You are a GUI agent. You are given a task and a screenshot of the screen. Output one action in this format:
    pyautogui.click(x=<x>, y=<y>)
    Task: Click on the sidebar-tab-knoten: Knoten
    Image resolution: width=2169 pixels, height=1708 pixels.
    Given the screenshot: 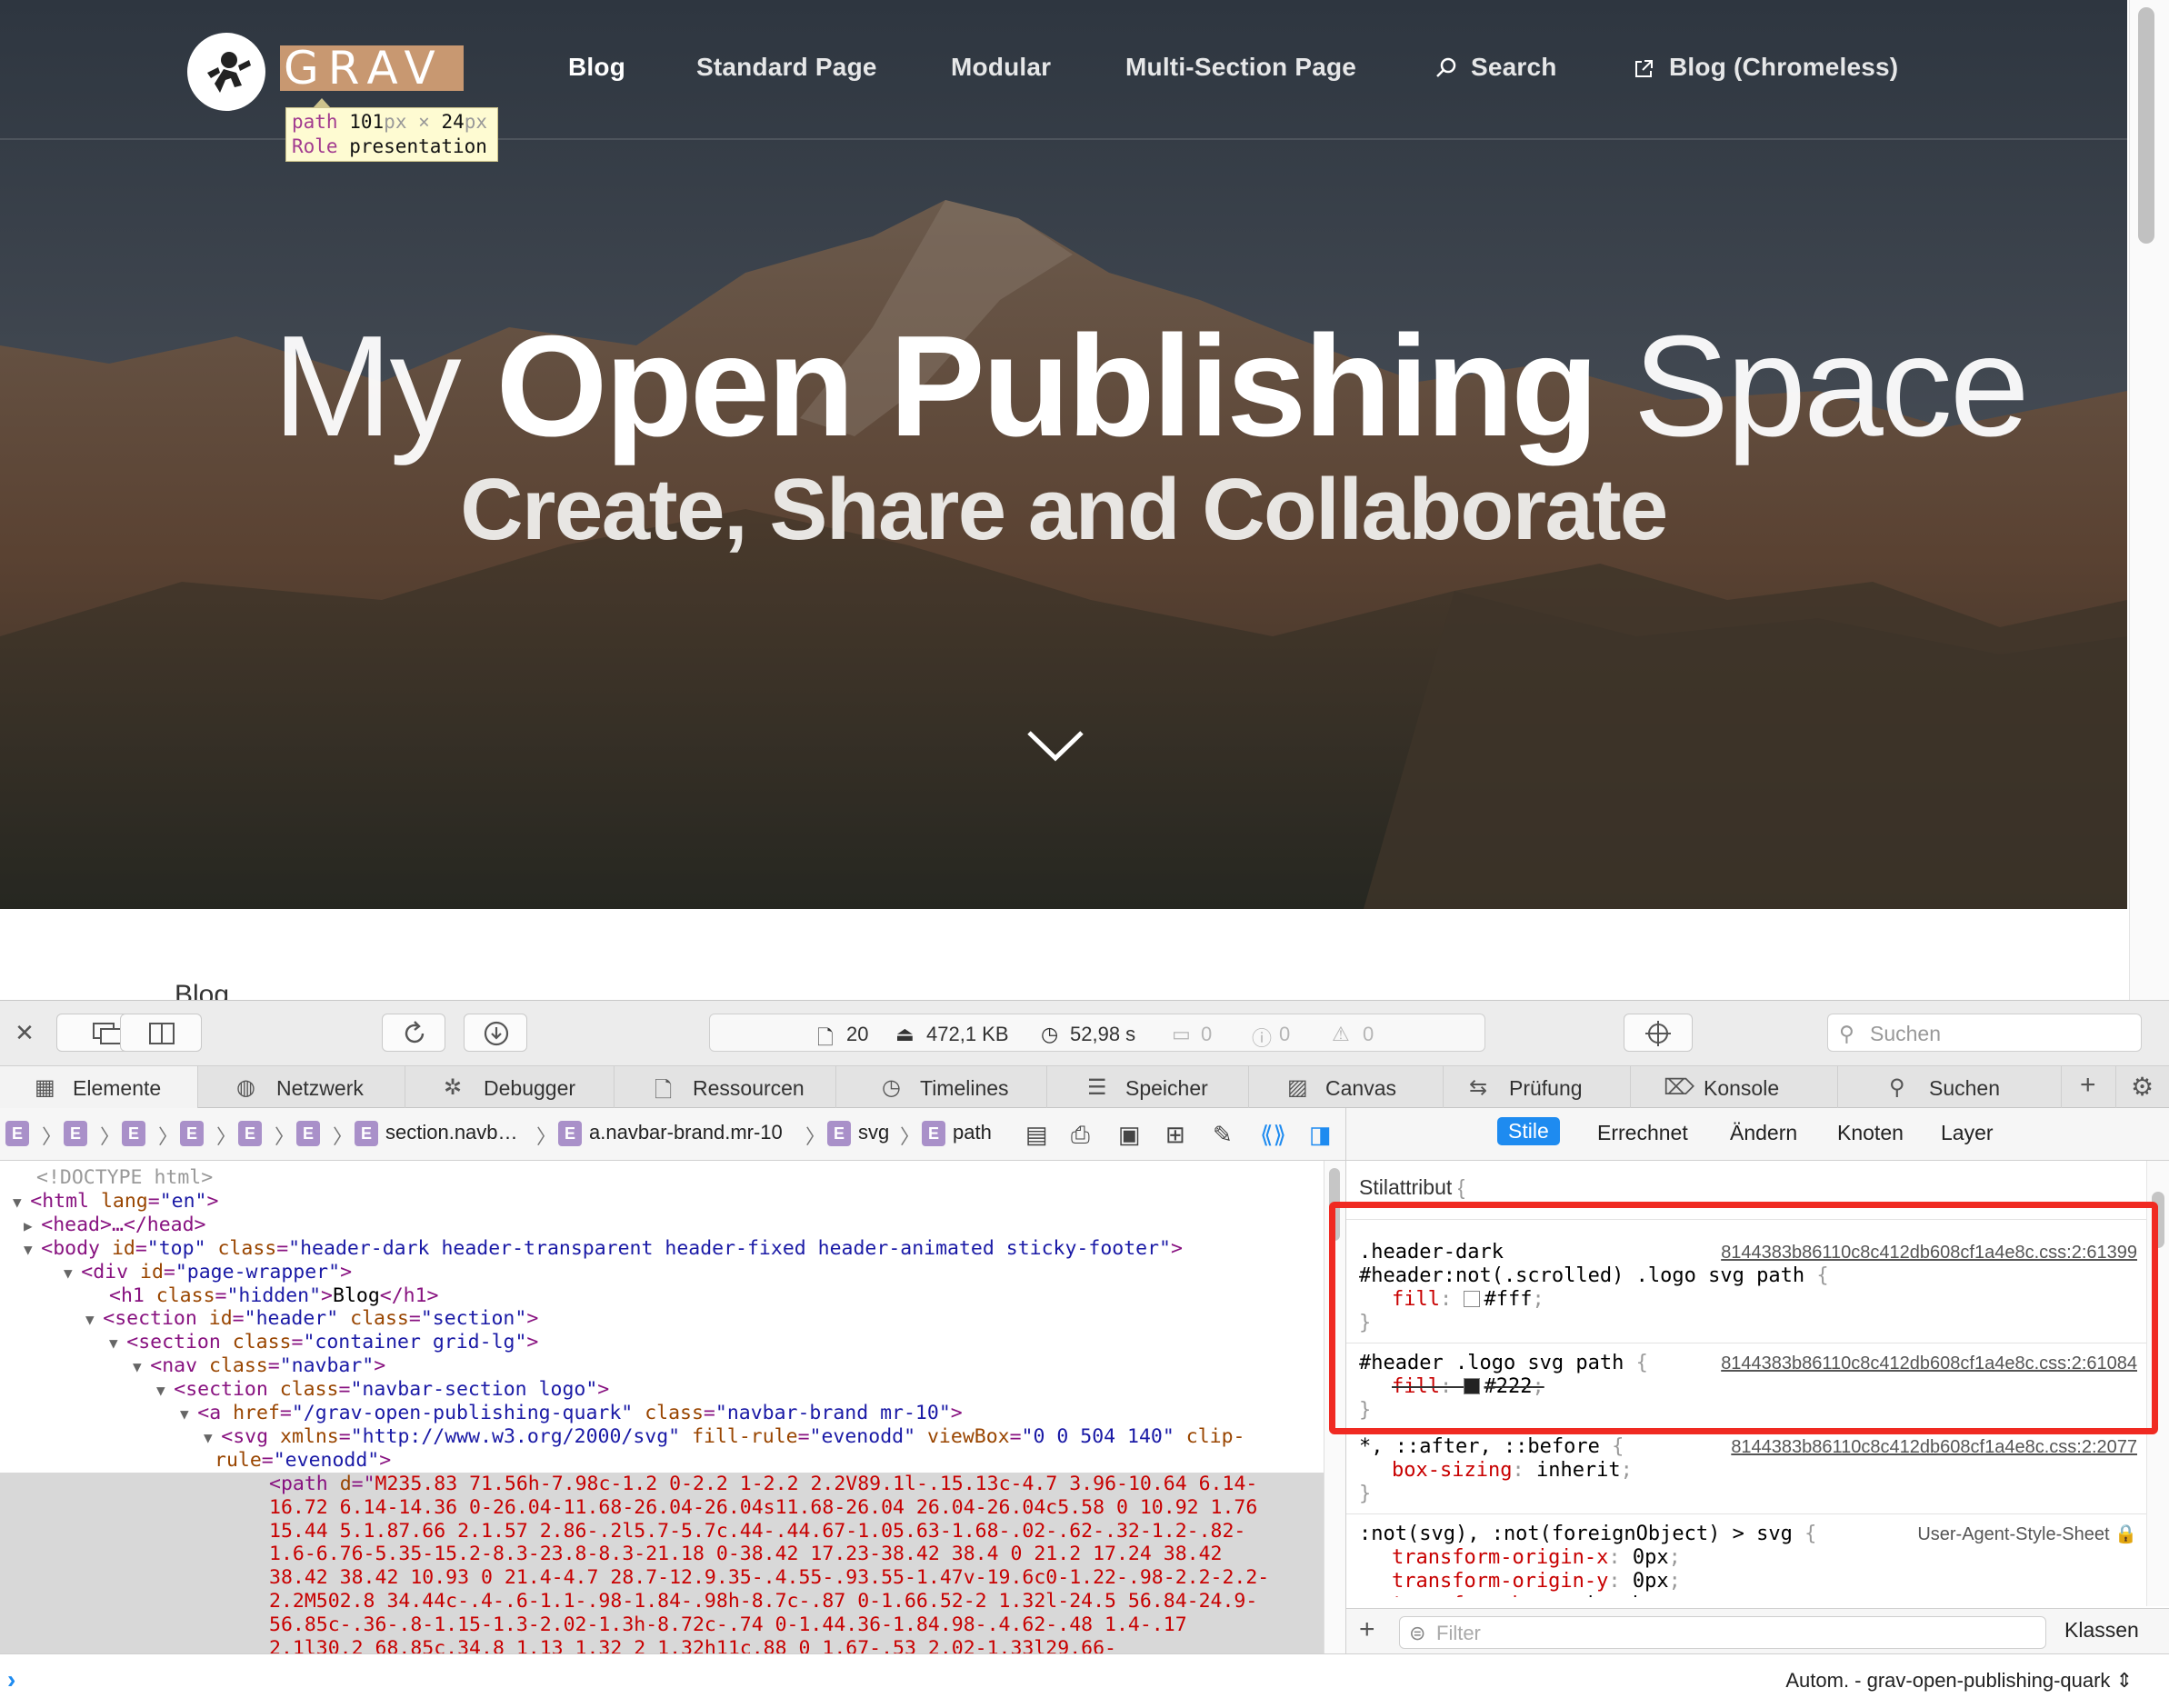 What is the action you would take?
    pyautogui.click(x=1870, y=1133)
    